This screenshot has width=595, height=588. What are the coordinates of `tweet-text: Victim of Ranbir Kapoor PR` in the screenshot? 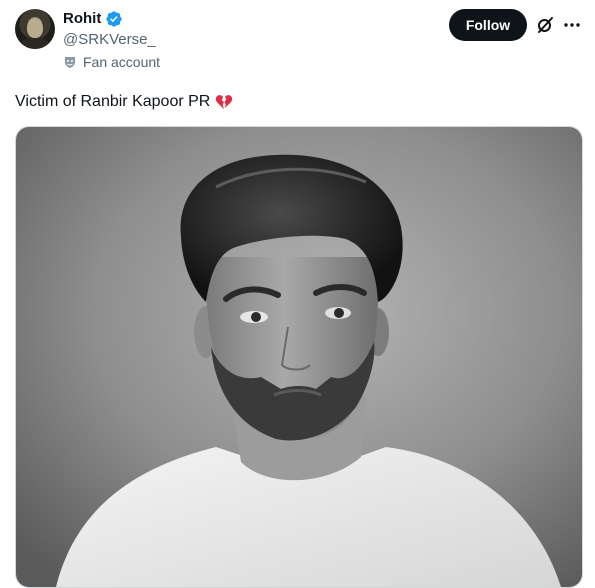 It's located at (124, 102).